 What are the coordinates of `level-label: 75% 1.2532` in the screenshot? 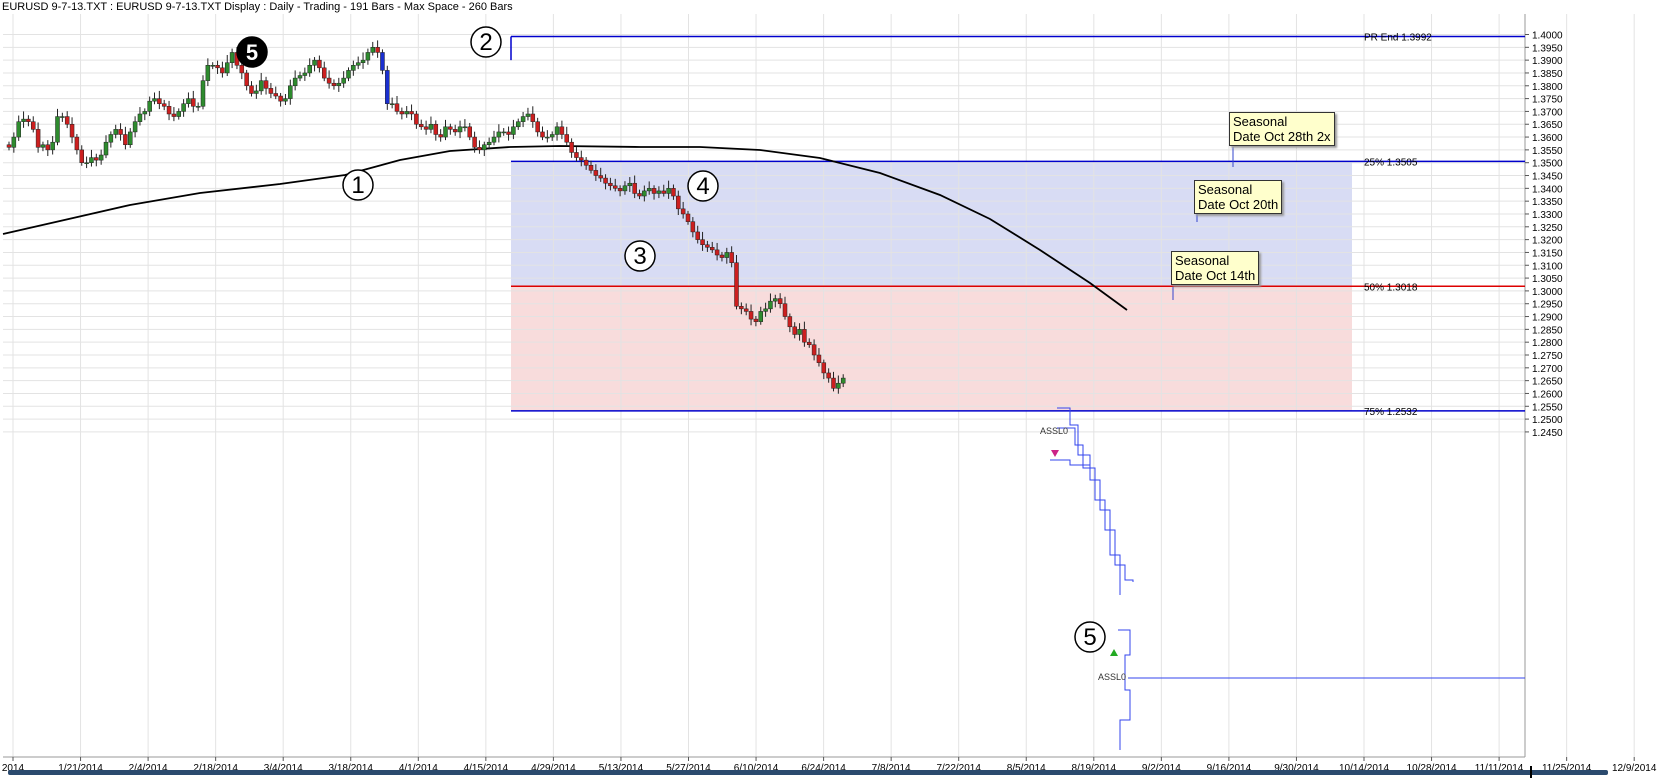 It's located at (1391, 412).